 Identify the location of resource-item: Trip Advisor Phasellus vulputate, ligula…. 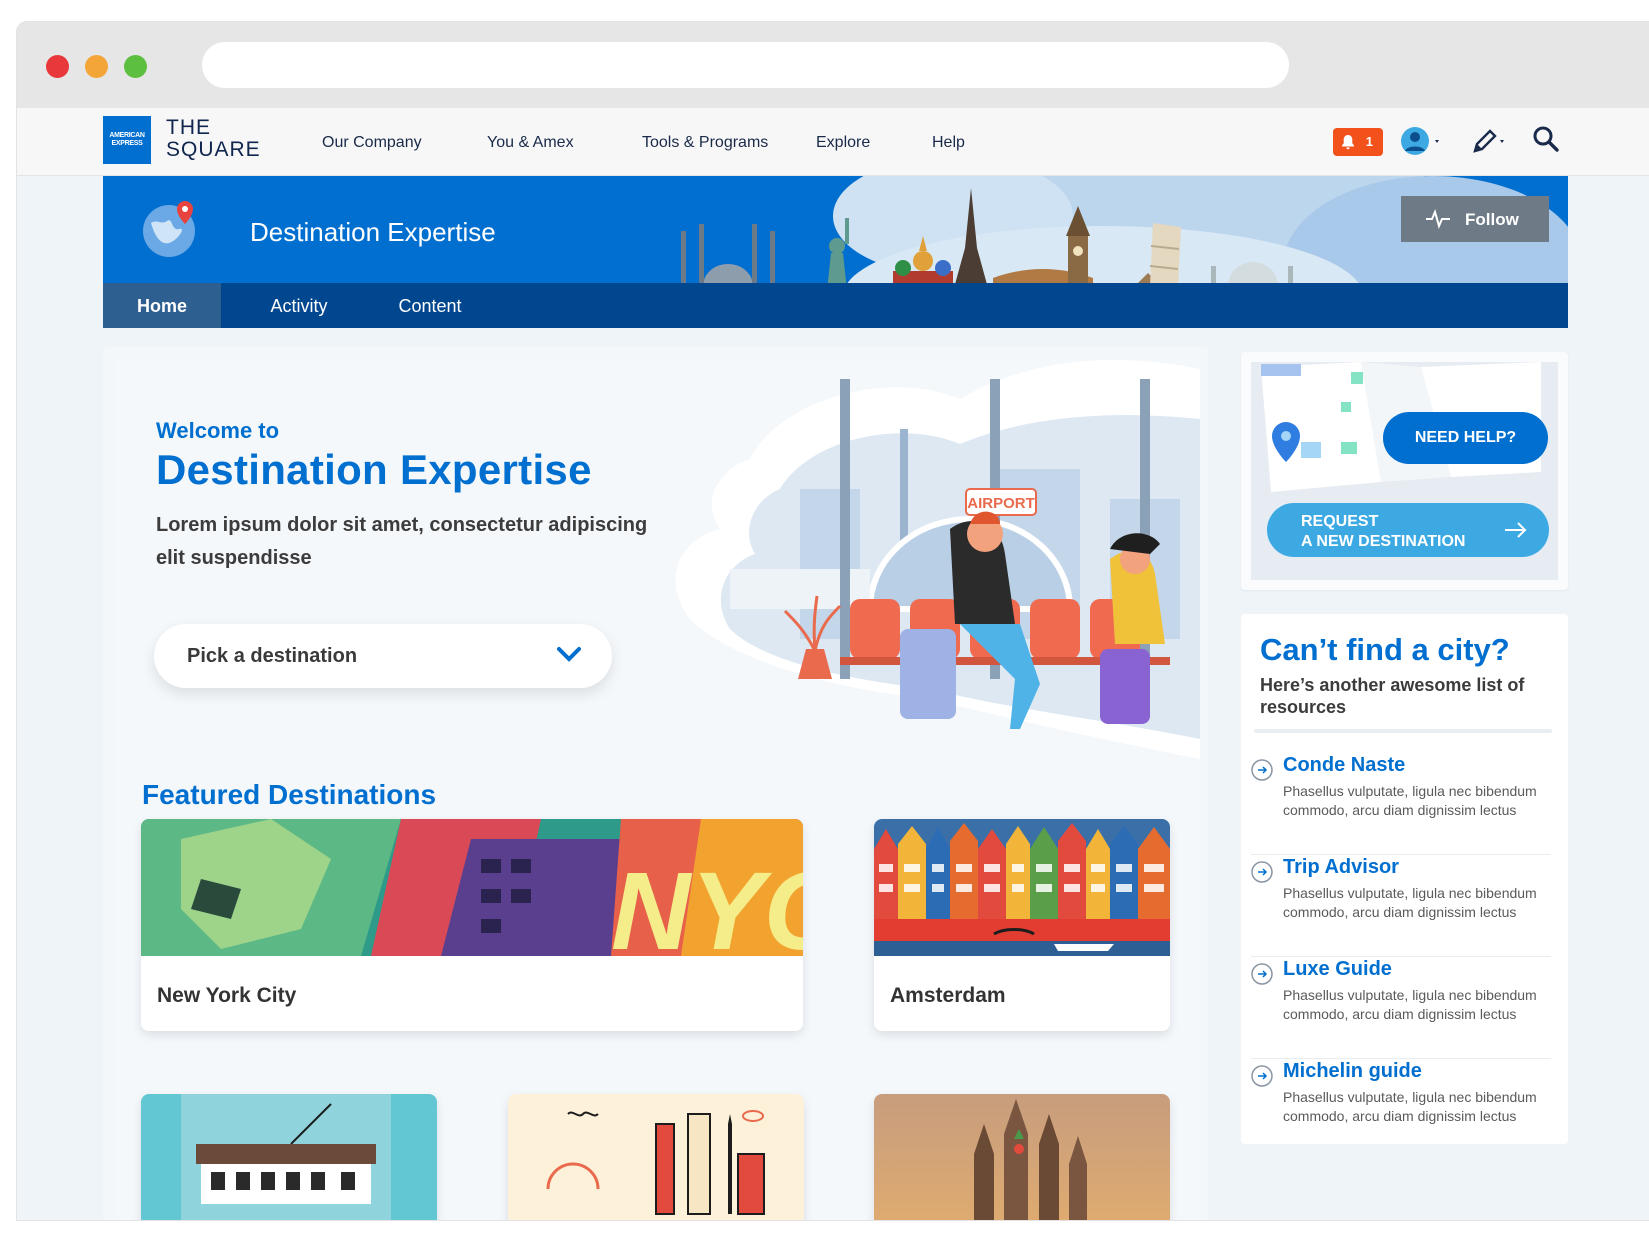
(1401, 906).